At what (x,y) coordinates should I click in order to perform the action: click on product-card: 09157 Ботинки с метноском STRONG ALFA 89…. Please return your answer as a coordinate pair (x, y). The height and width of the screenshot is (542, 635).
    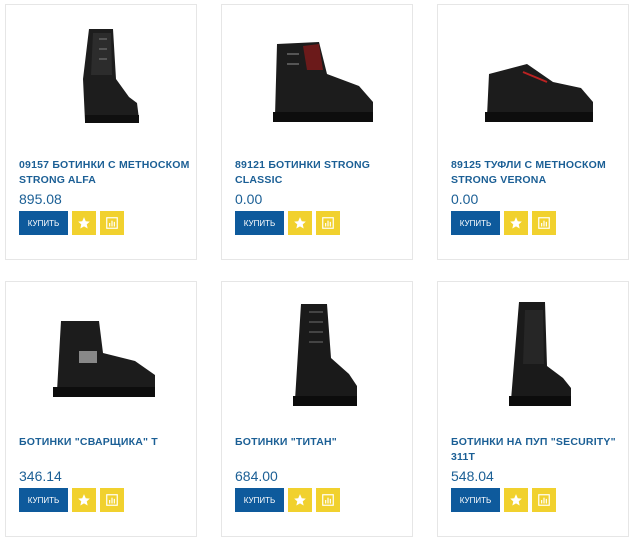
    Looking at the image, I should click on (101, 132).